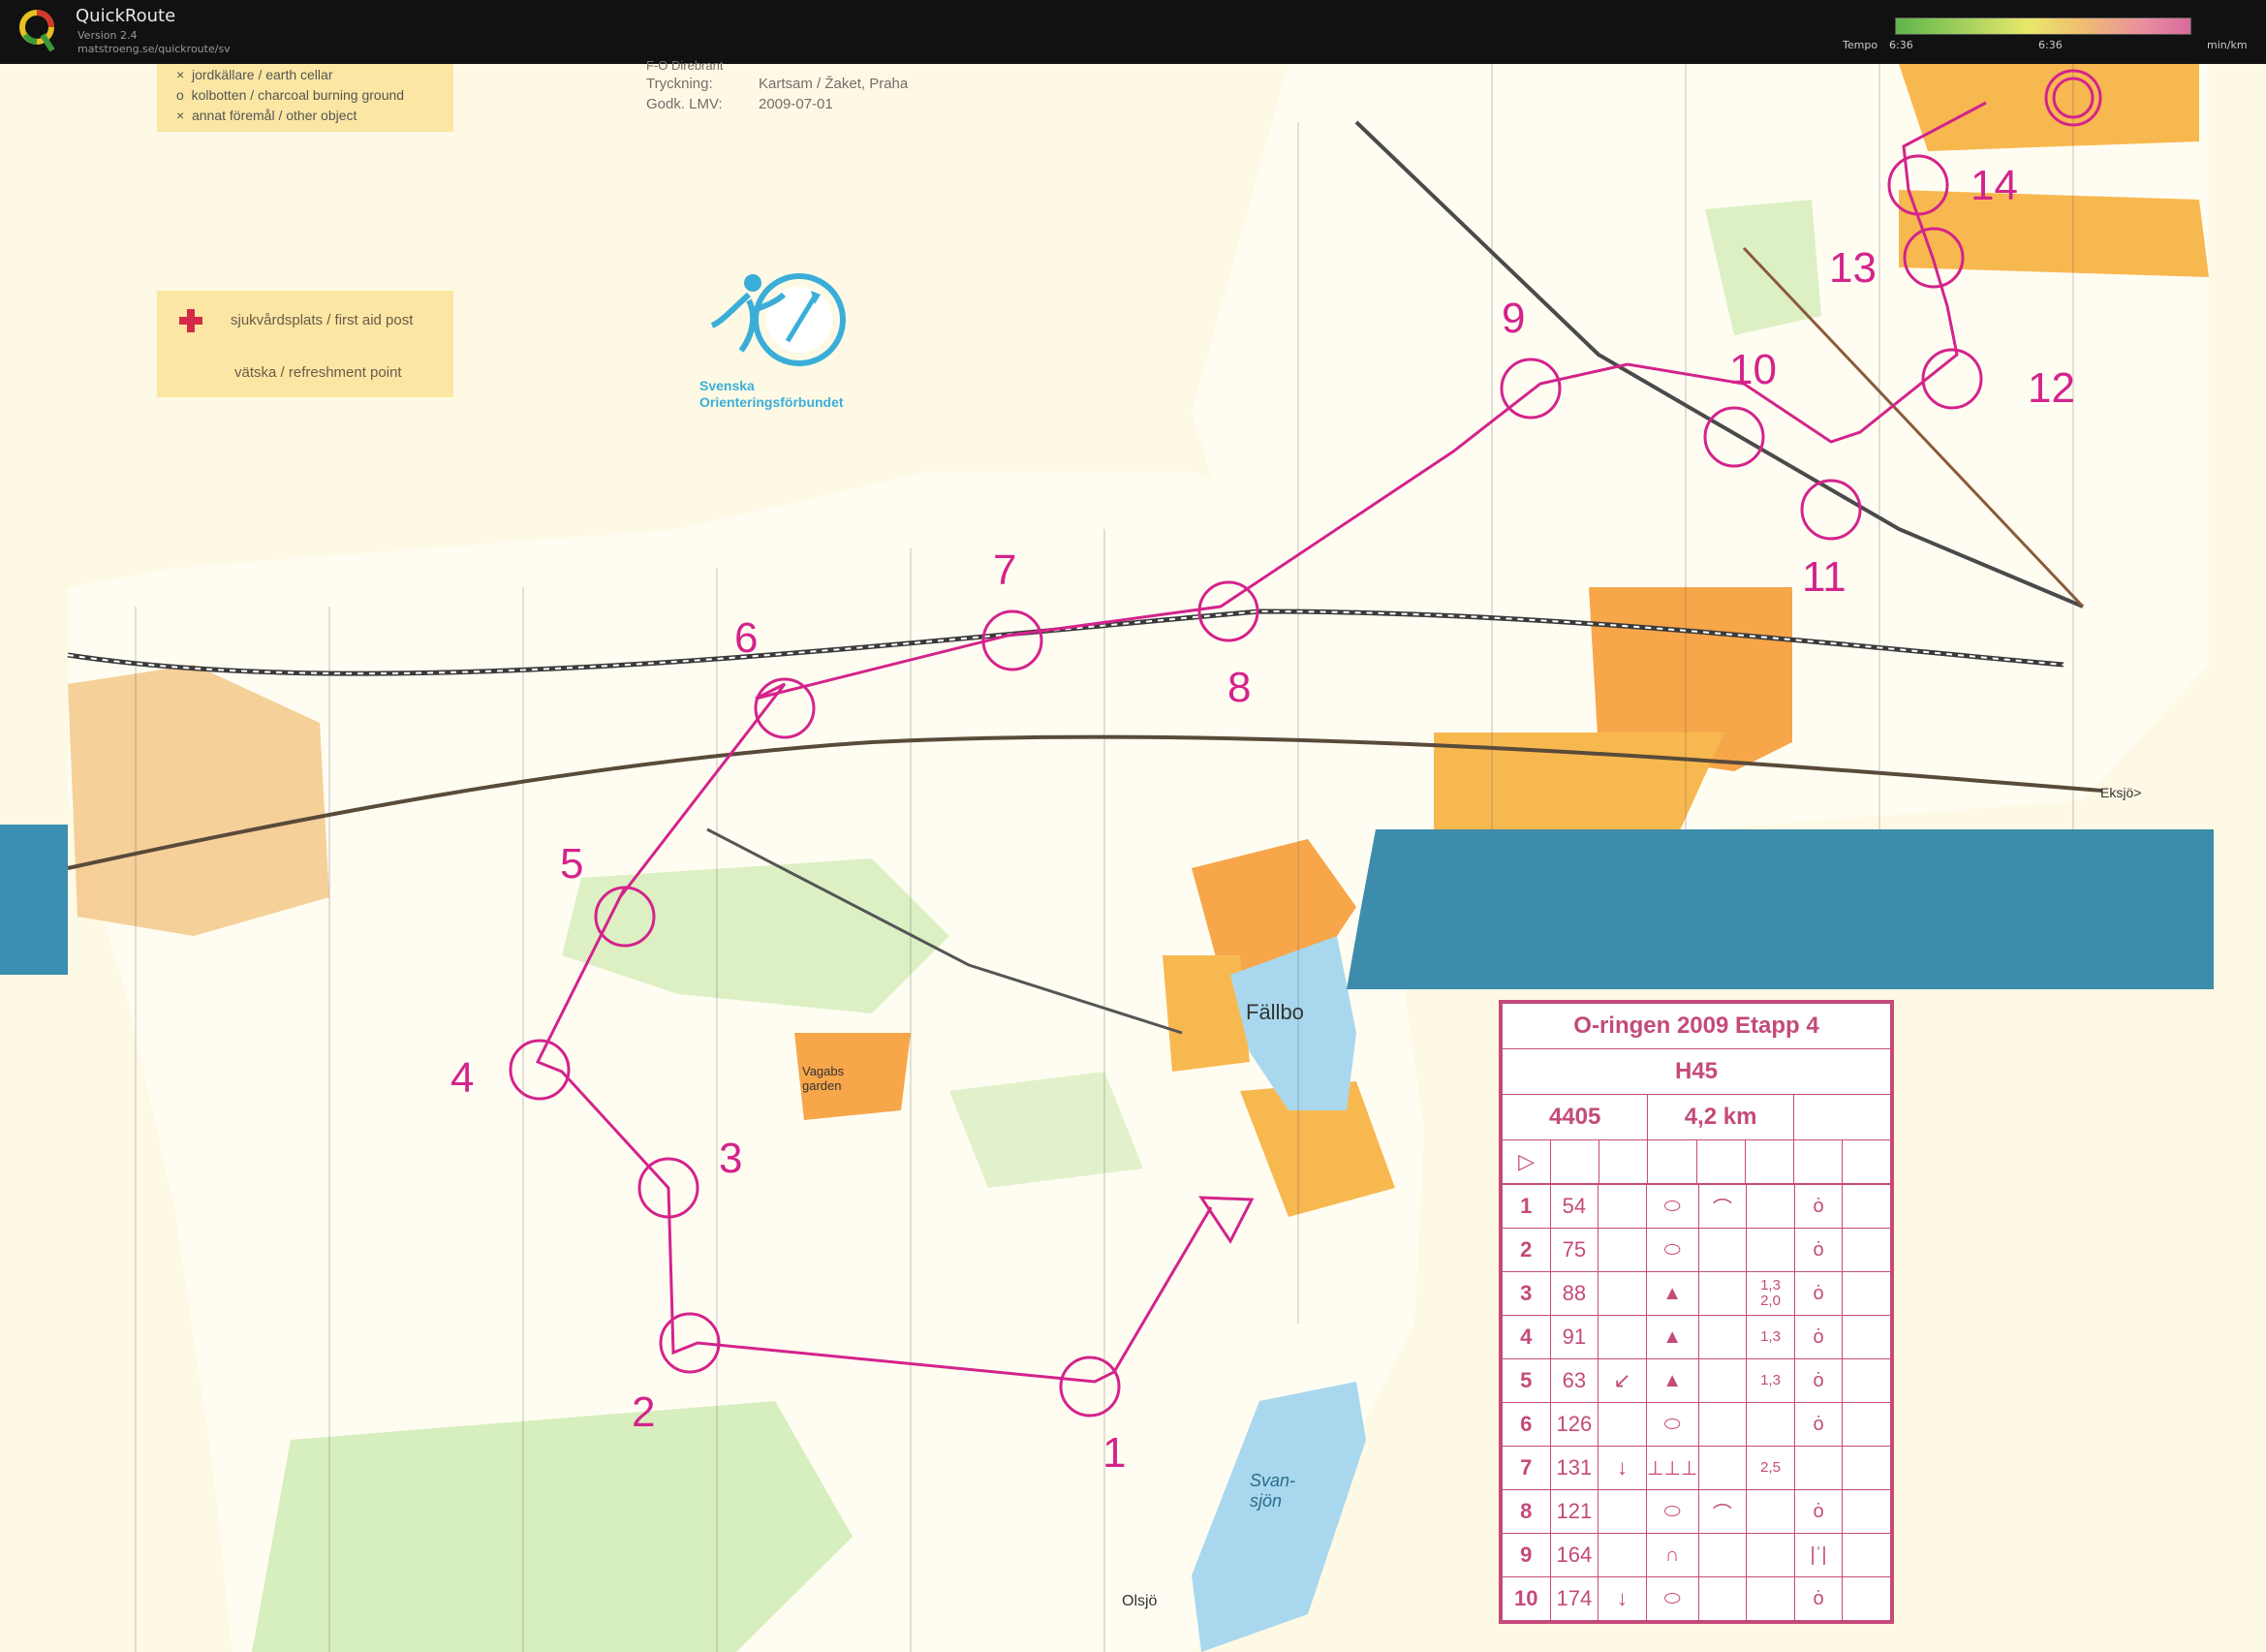 Image resolution: width=2266 pixels, height=1652 pixels. What do you see at coordinates (1696, 1071) in the screenshot?
I see `card-class: H45` at bounding box center [1696, 1071].